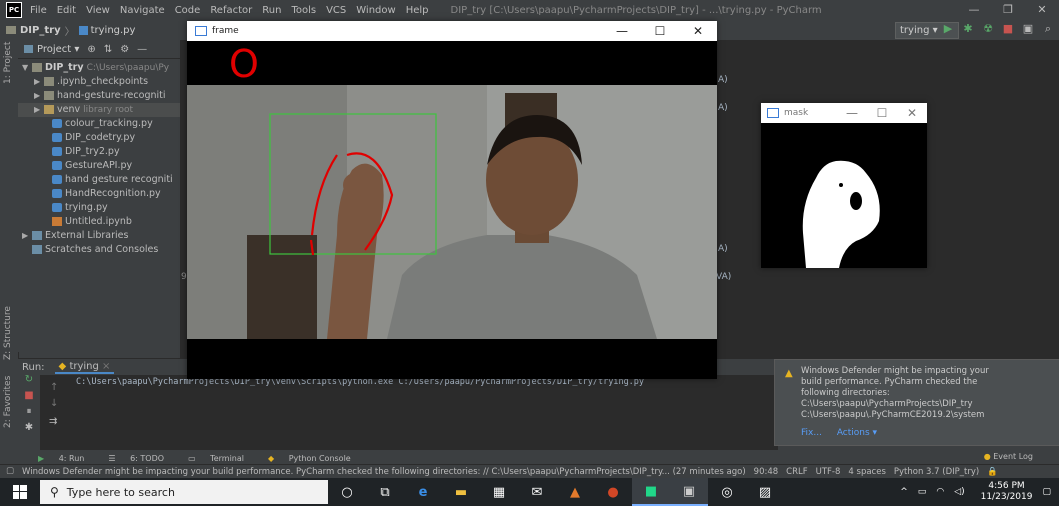 The height and width of the screenshot is (506, 1059). What do you see at coordinates (99, 138) in the screenshot?
I see `tree-item: DIP_codetry.py` at bounding box center [99, 138].